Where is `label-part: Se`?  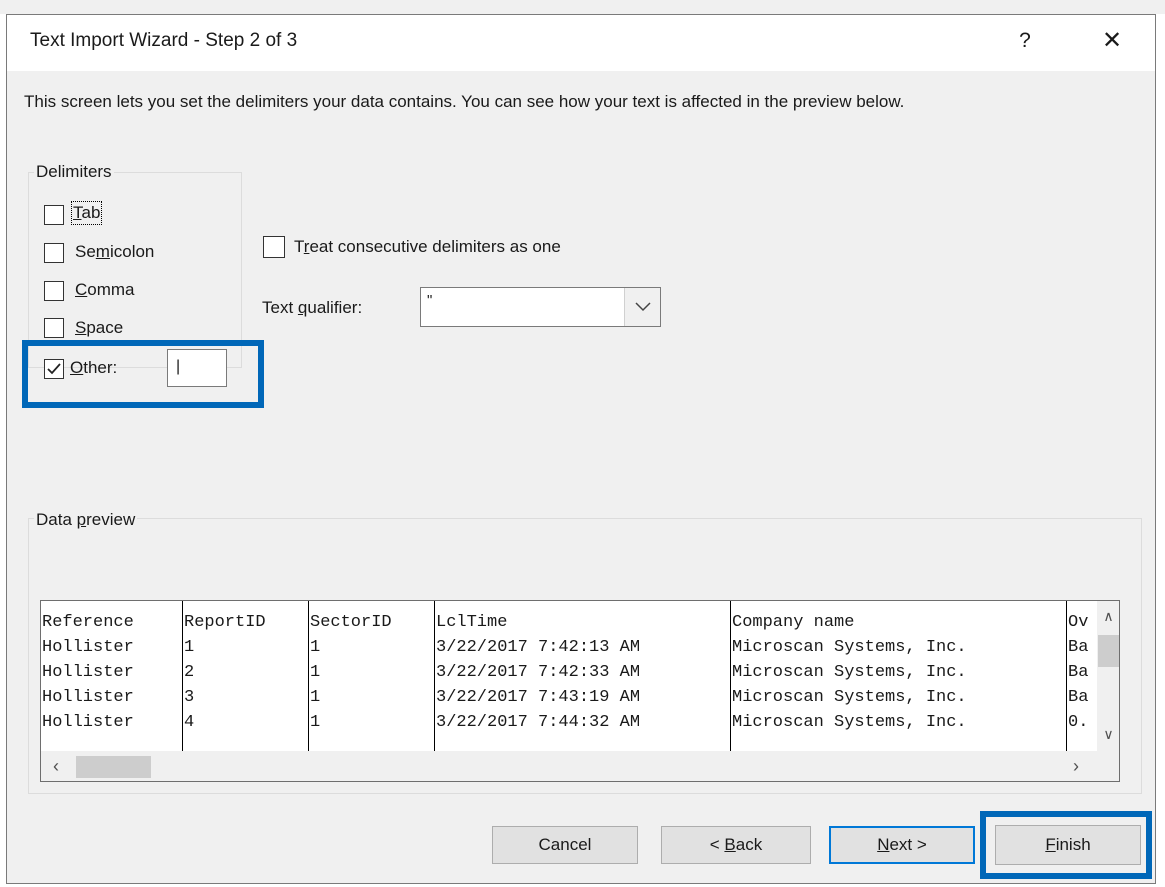
label-part: Se is located at coordinates (85, 251).